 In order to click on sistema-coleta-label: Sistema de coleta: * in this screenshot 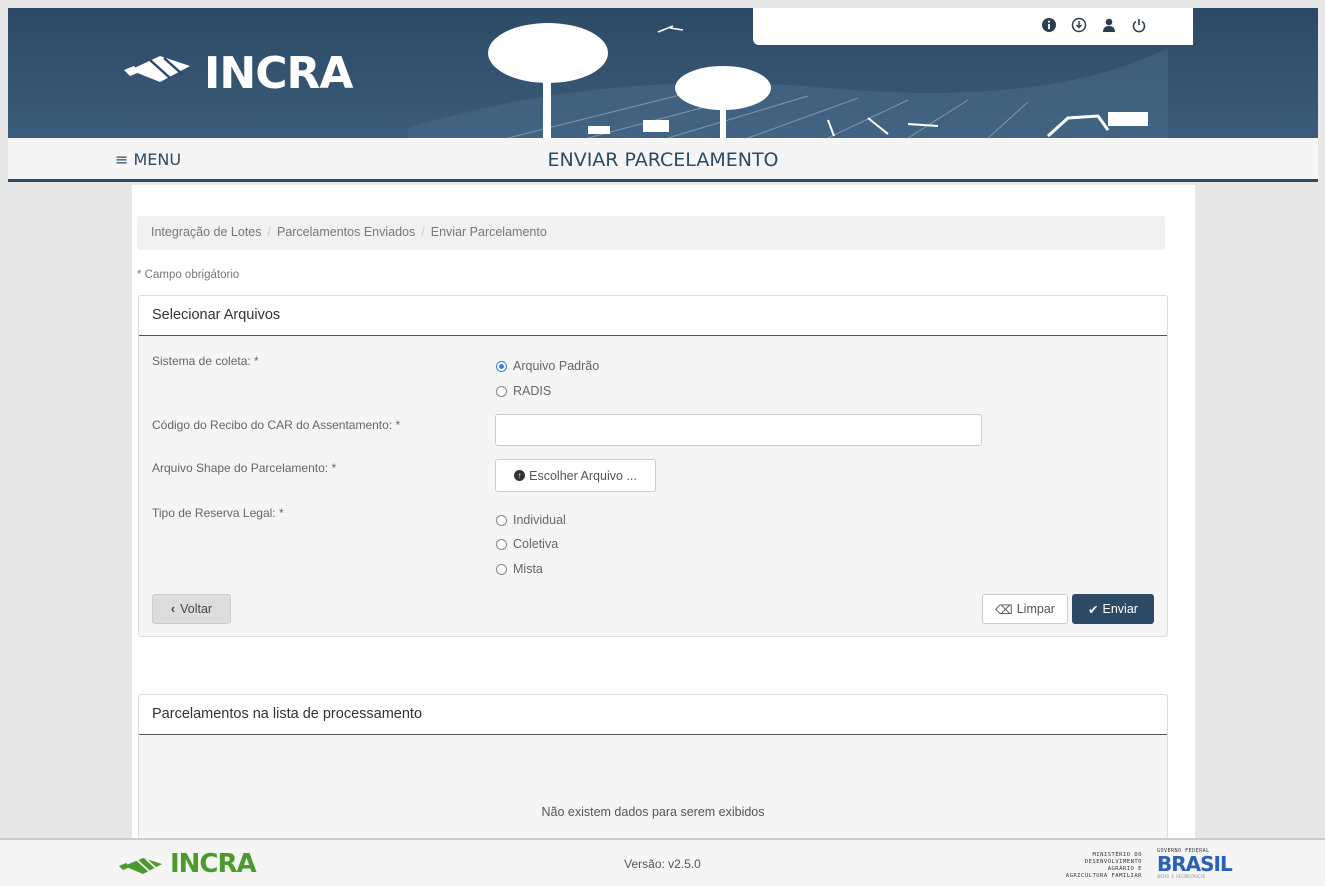, I will do `click(205, 361)`.